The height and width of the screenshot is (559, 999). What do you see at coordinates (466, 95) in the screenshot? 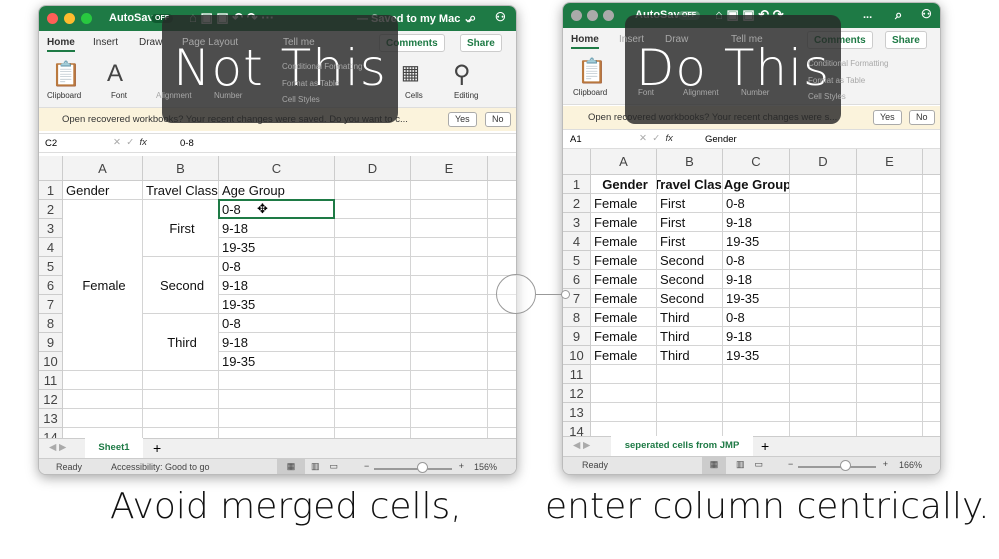
I see `editing-button: Editing` at bounding box center [466, 95].